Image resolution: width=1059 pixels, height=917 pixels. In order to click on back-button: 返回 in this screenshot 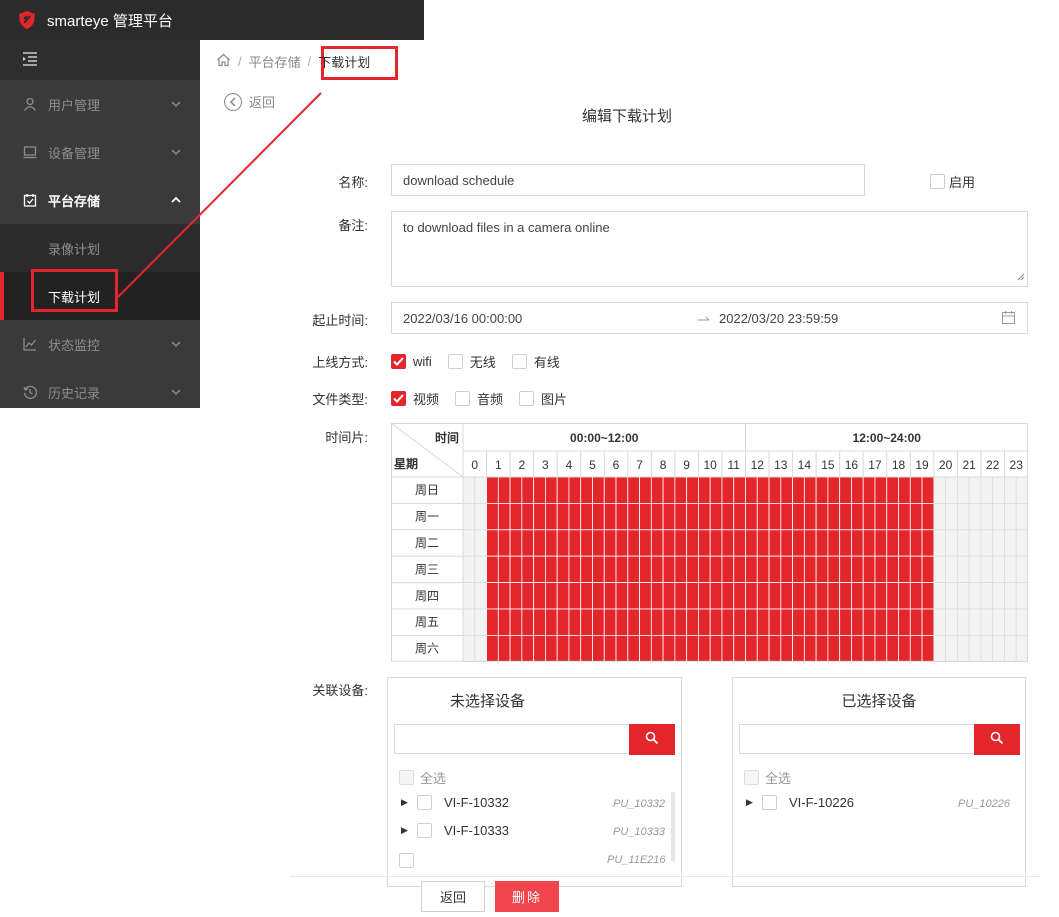, I will do `click(453, 896)`.